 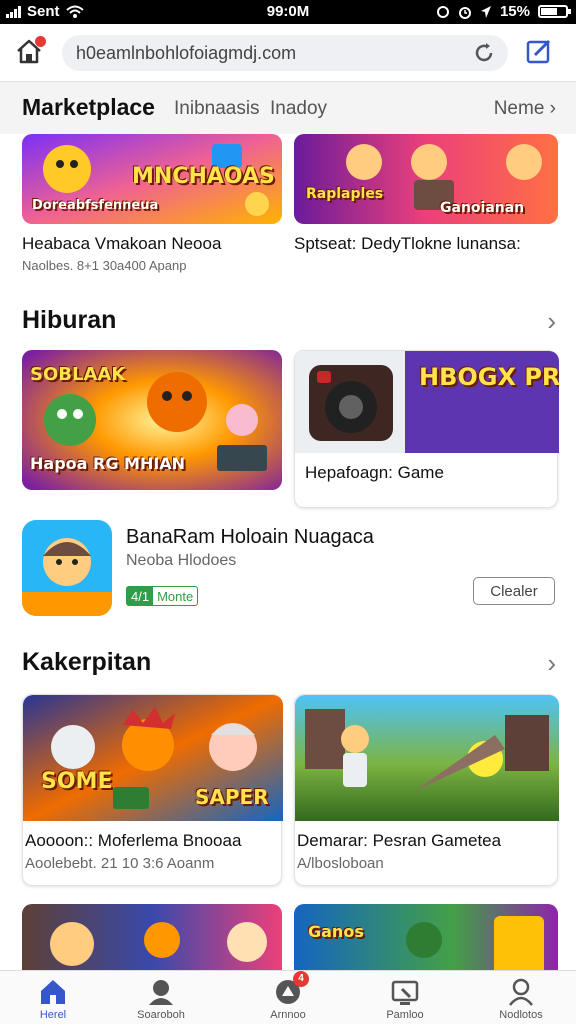 What do you see at coordinates (427, 402) in the screenshot?
I see `game-banner: HBOGX PRAKES` at bounding box center [427, 402].